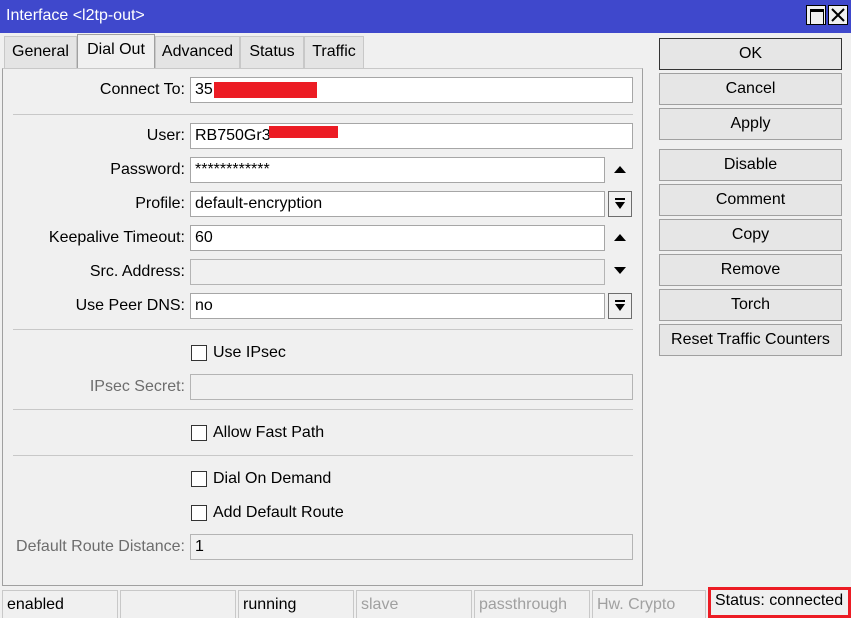 Image resolution: width=851 pixels, height=618 pixels. I want to click on default-route-distance-input: 1, so click(411, 547).